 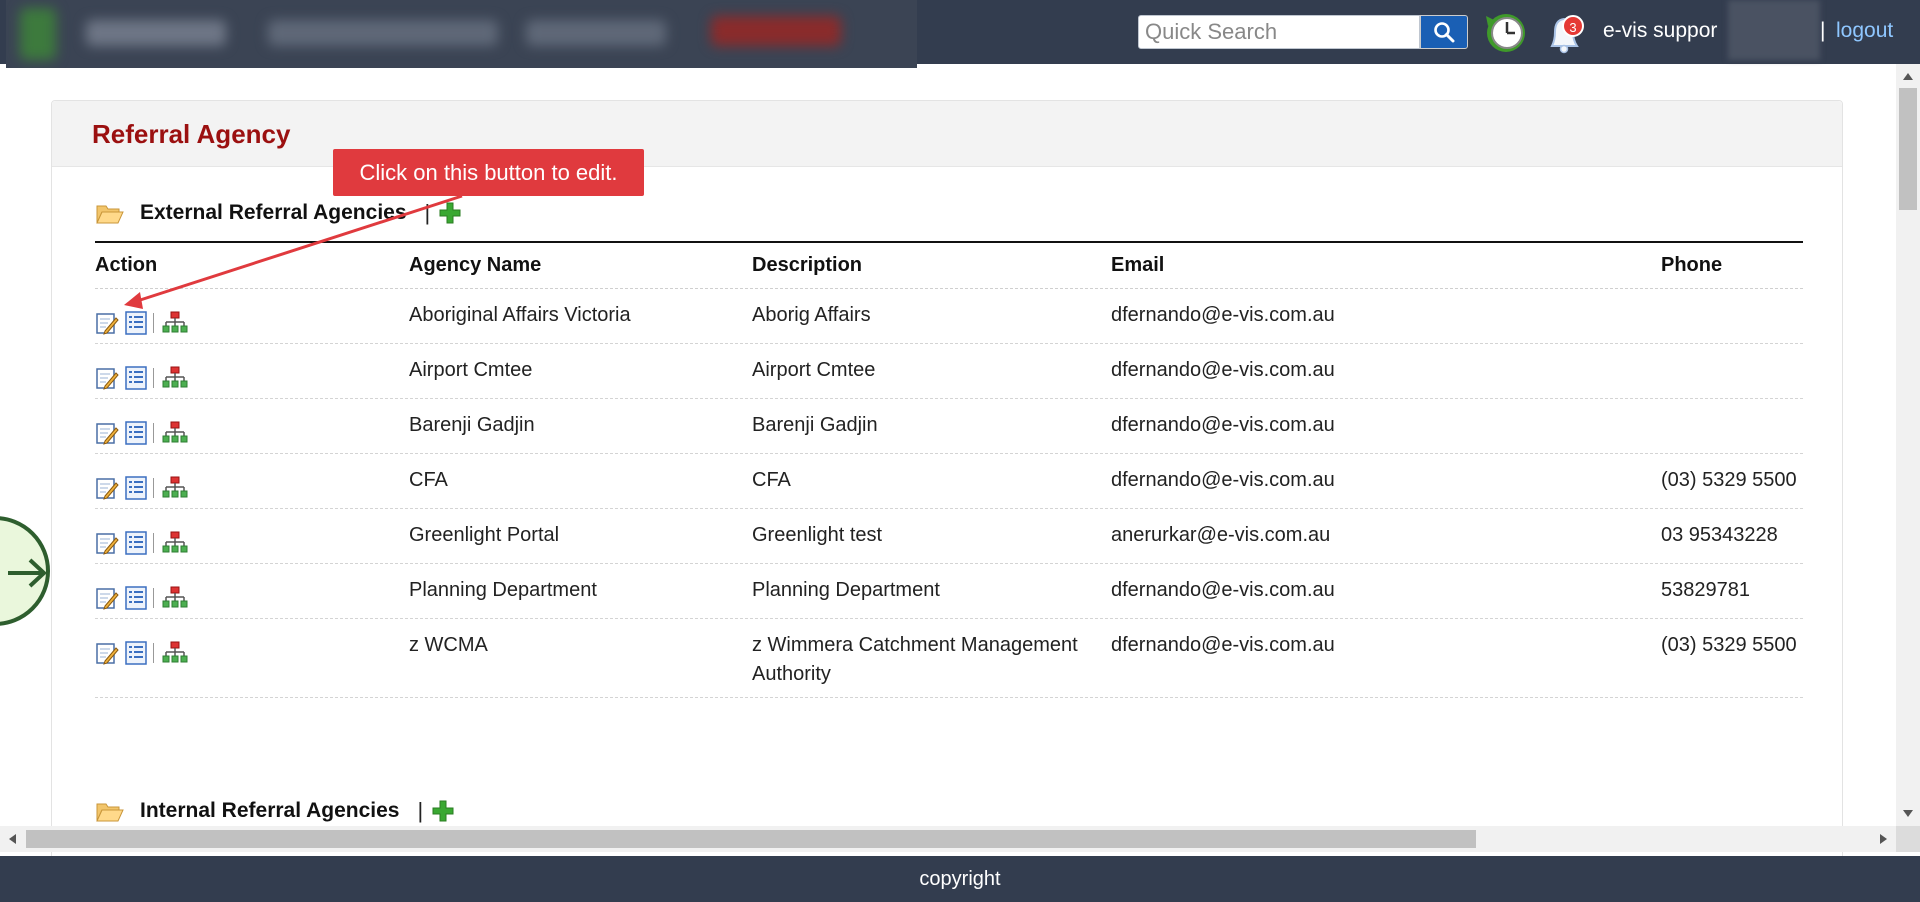 I want to click on scroll-left-arrow-icon, so click(x=12, y=839).